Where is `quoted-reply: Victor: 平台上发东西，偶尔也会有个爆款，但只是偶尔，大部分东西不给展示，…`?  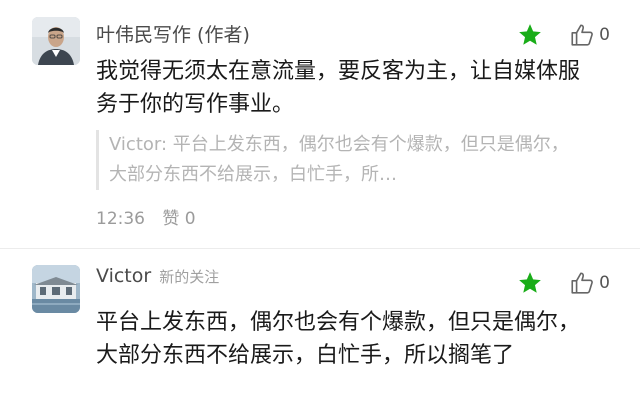
quoted-reply: Victor: 平台上发东西，偶尔也会有个爆款，但只是偶尔，大部分东西不给展示，… is located at coordinates (337, 160).